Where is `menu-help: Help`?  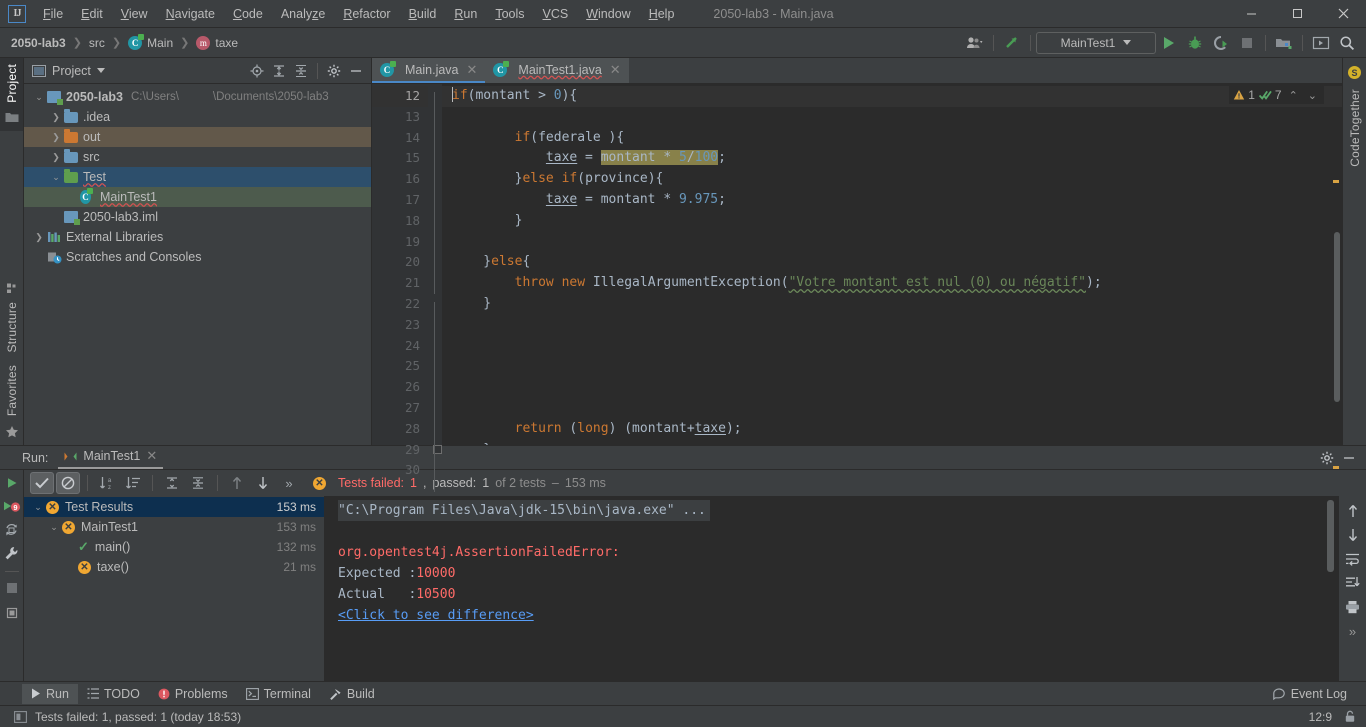
menu-help: Help is located at coordinates (662, 14).